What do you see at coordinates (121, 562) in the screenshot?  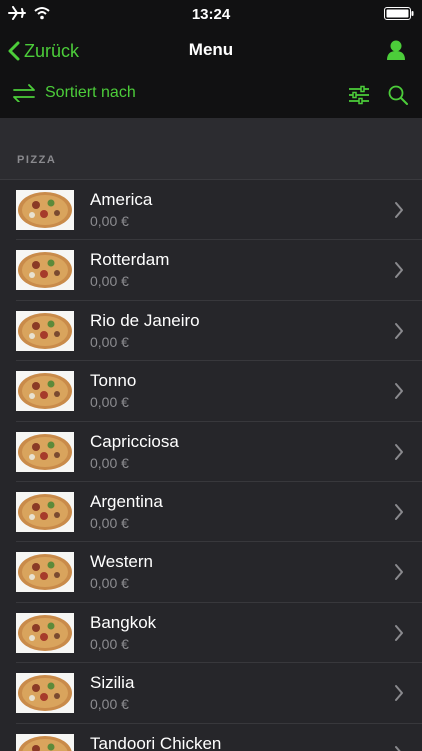 I see `item-name: Western` at bounding box center [121, 562].